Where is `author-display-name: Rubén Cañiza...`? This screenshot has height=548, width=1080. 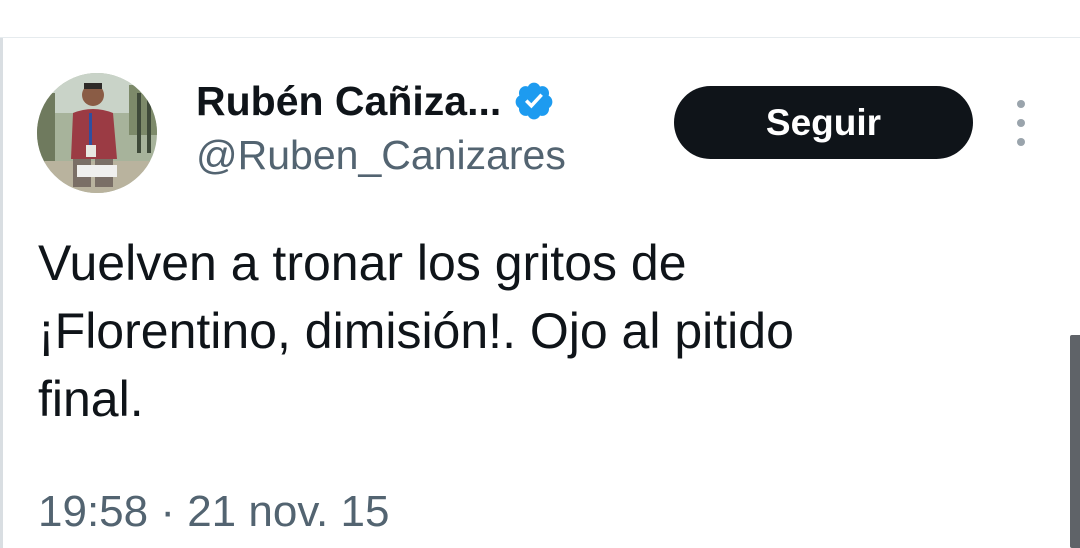
author-display-name: Rubén Cañiza... is located at coordinates (348, 101).